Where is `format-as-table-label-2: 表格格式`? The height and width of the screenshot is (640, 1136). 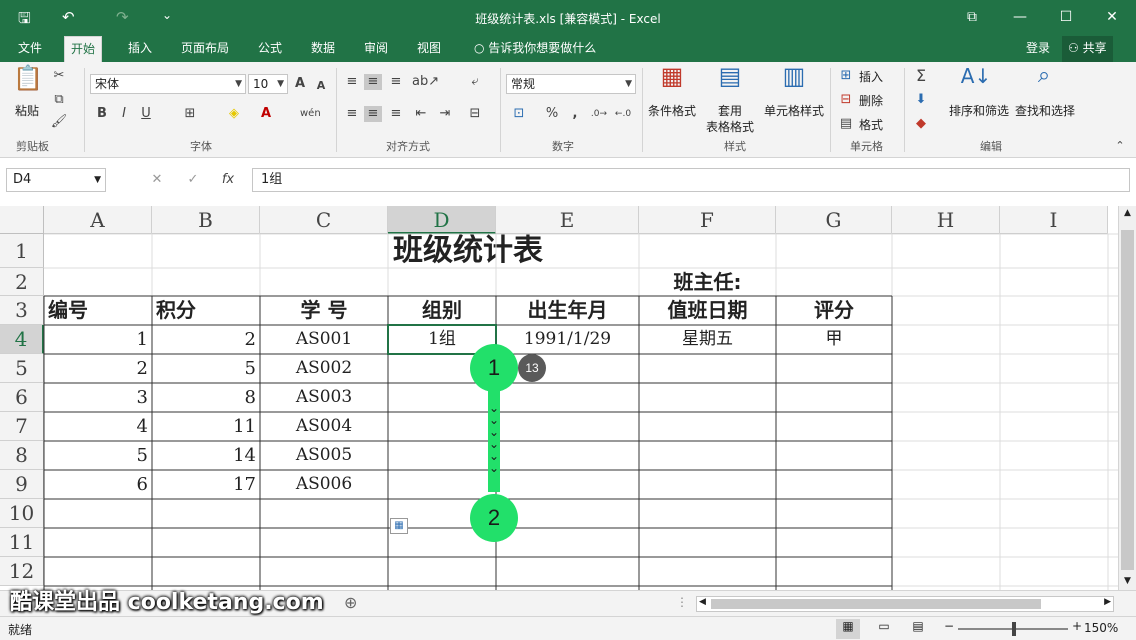 format-as-table-label-2: 表格格式 is located at coordinates (730, 126).